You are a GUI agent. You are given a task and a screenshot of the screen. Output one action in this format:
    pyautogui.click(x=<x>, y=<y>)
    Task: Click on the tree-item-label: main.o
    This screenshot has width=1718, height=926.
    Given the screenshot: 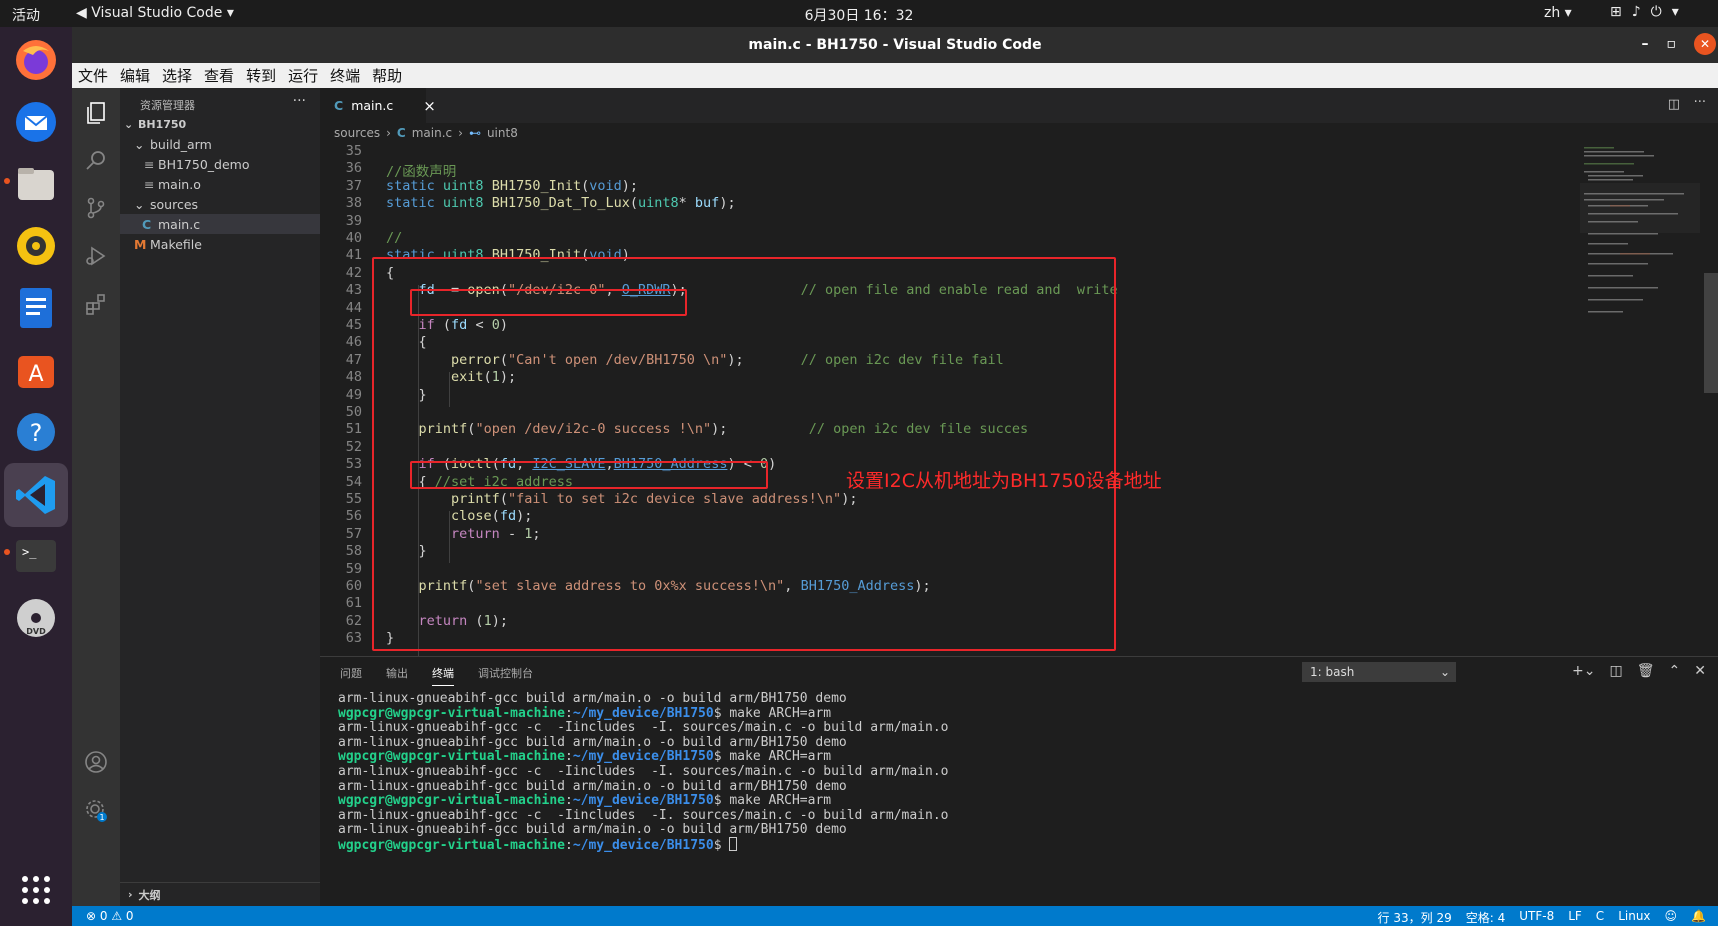 What is the action you would take?
    pyautogui.click(x=179, y=184)
    